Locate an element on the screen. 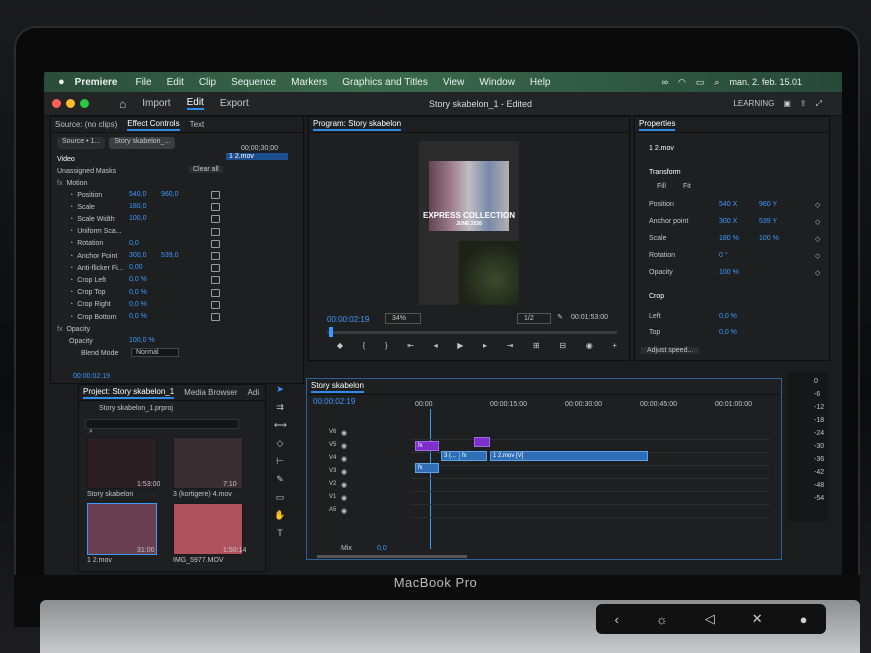 Image resolution: width=871 pixels, height=653 pixels. track-header: V5 is located at coordinates (332, 445).